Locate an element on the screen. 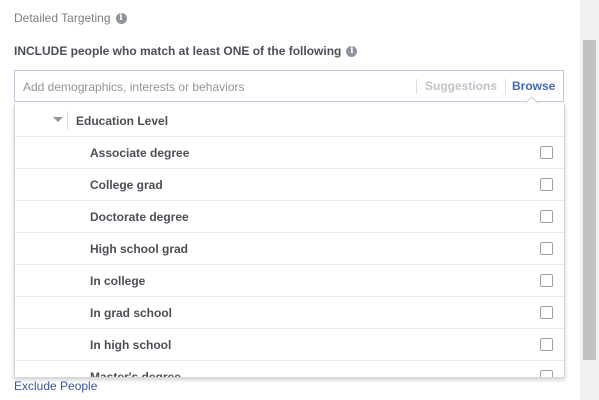 The height and width of the screenshot is (400, 599). list-item: In college is located at coordinates (289, 281).